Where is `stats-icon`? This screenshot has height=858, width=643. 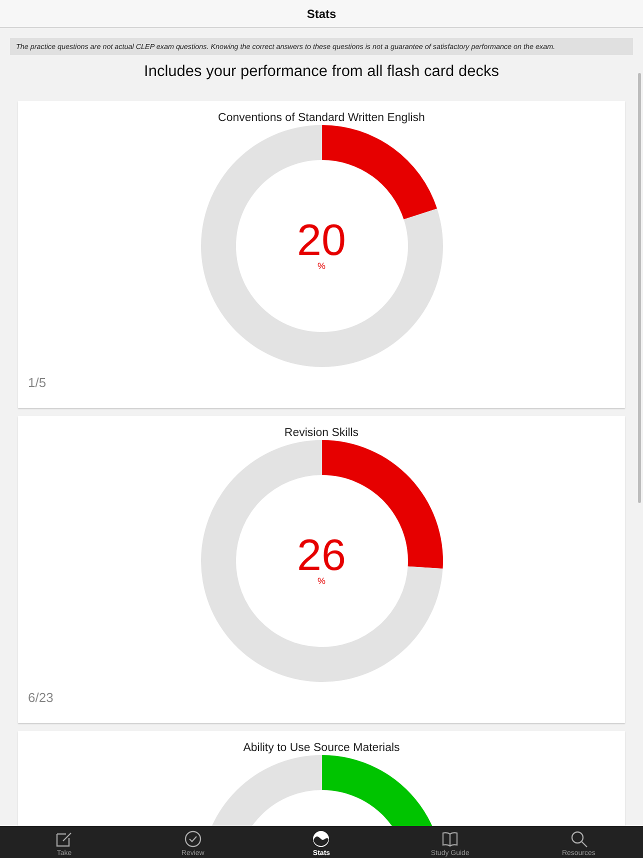
stats-icon is located at coordinates (321, 839).